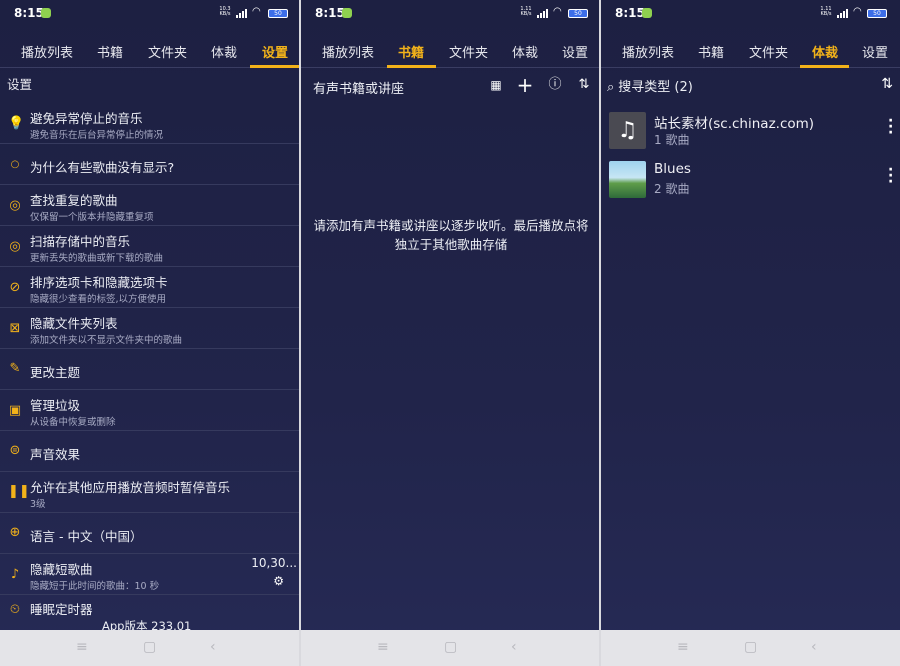  Describe the element at coordinates (826, 11) in the screenshot. I see `network-speed: 1.11 KB/s` at that location.